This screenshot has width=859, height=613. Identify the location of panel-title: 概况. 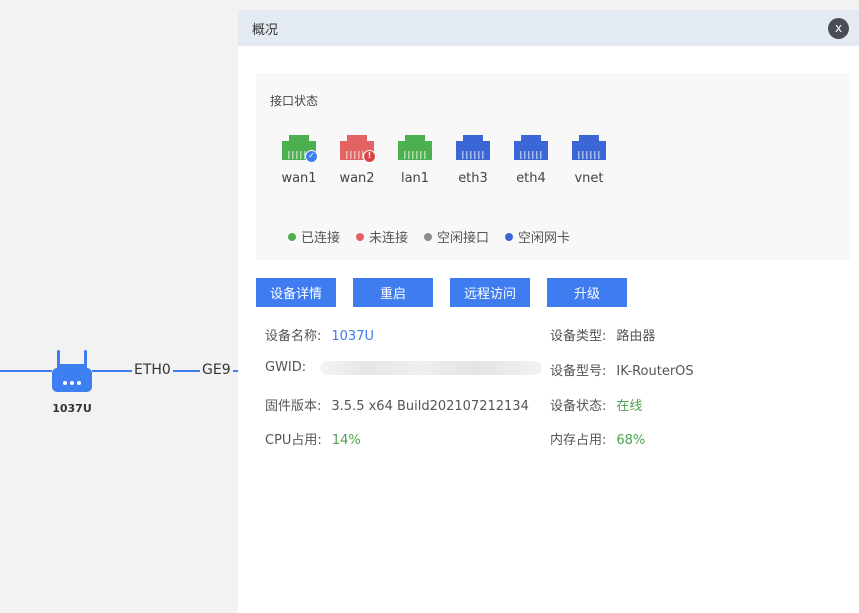
(265, 30).